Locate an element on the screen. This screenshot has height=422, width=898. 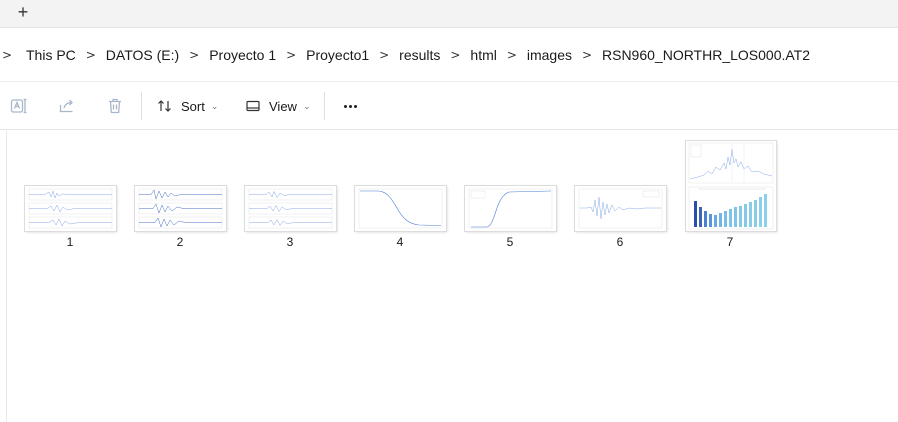
breadcrumb-results: results is located at coordinates (419, 55).